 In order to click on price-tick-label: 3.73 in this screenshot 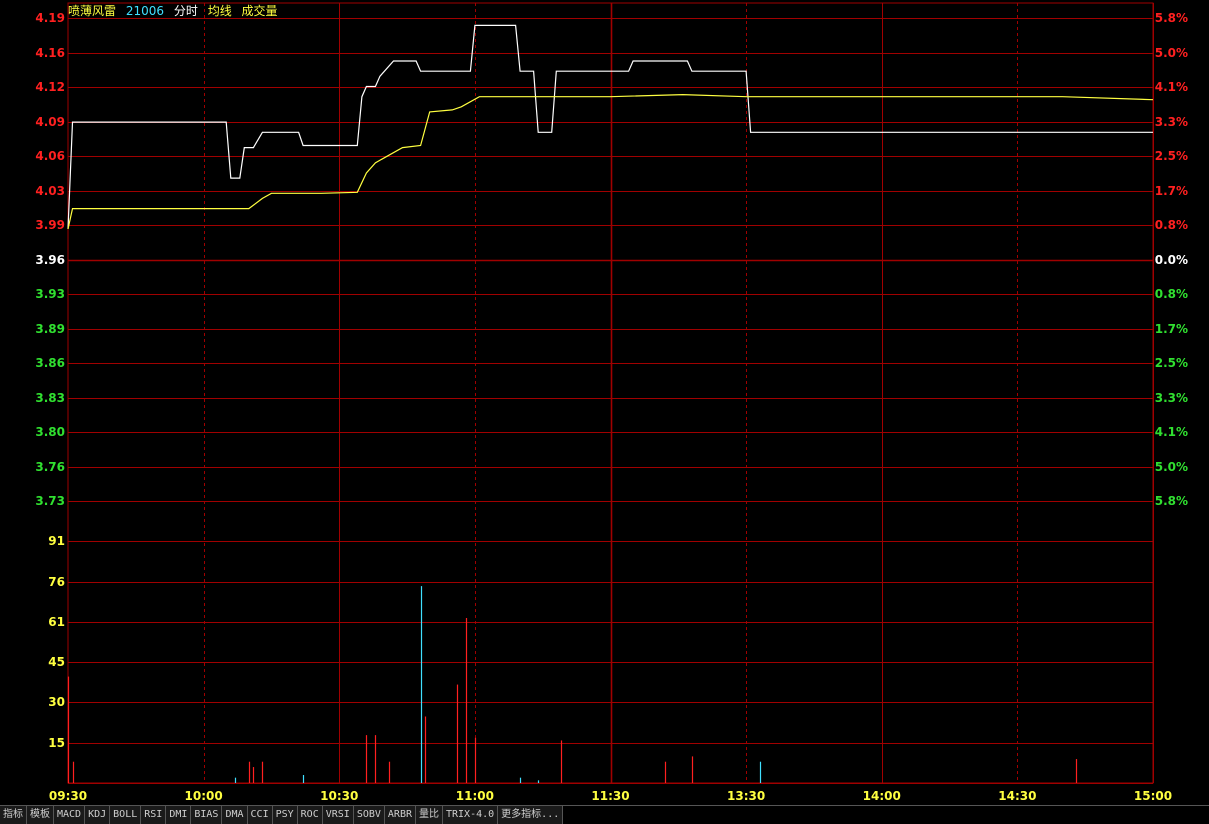, I will do `click(50, 501)`.